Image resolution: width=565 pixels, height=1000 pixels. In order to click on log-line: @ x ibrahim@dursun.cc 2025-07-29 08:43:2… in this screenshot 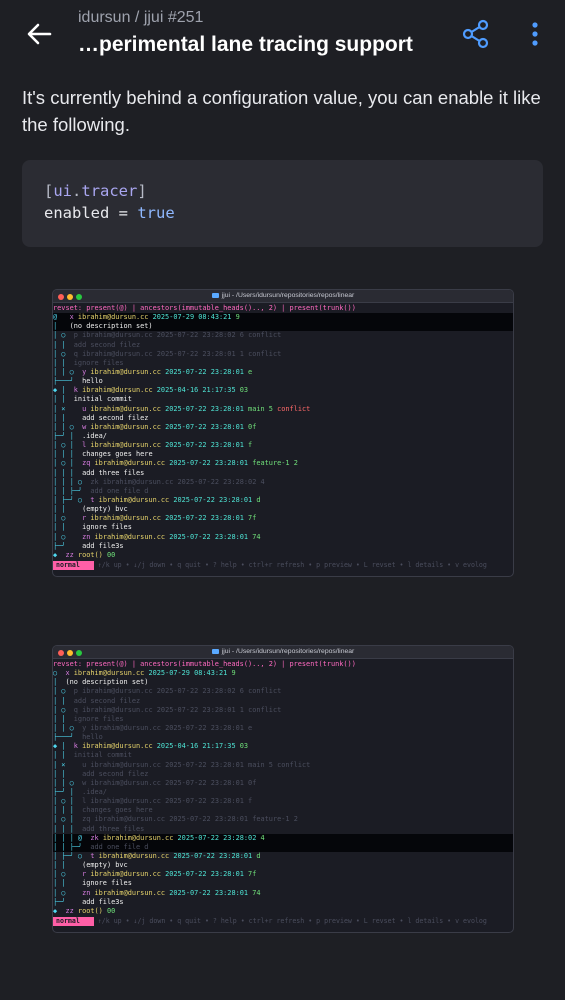, I will do `click(283, 318)`.